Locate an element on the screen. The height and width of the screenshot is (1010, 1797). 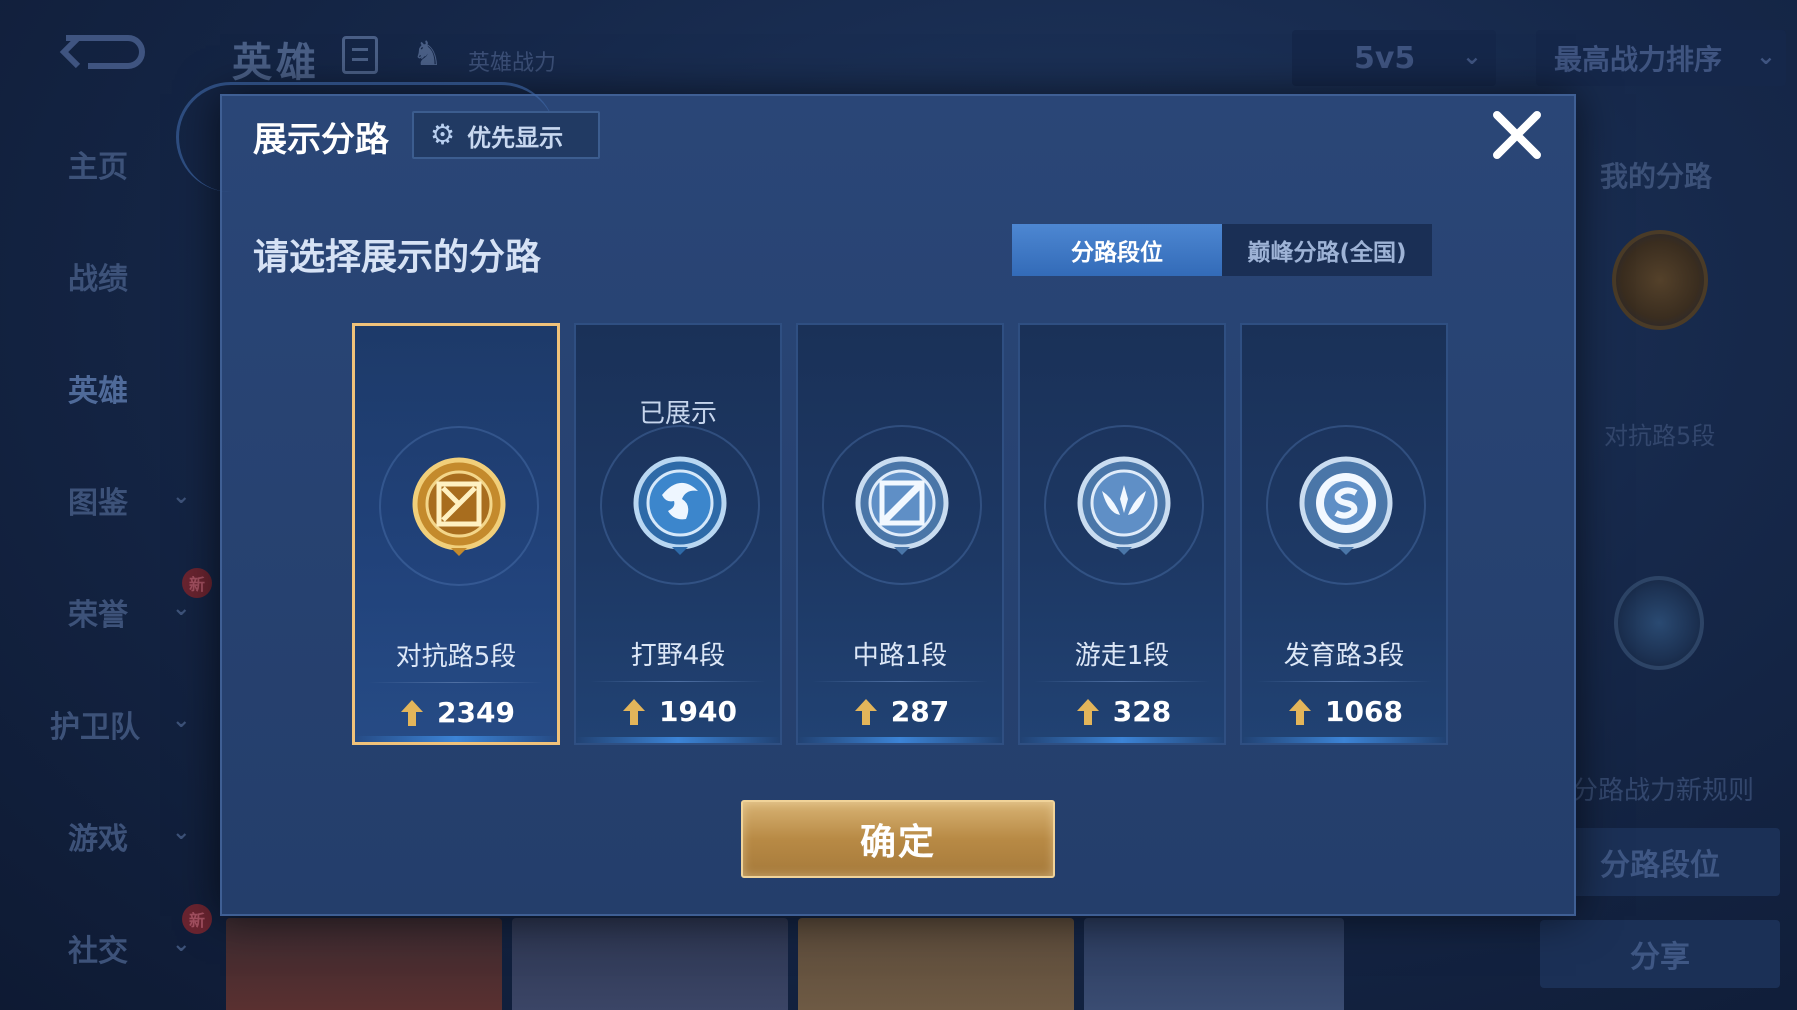
sidebar-item-guard: 护卫队 ⌄ is located at coordinates (105, 720).